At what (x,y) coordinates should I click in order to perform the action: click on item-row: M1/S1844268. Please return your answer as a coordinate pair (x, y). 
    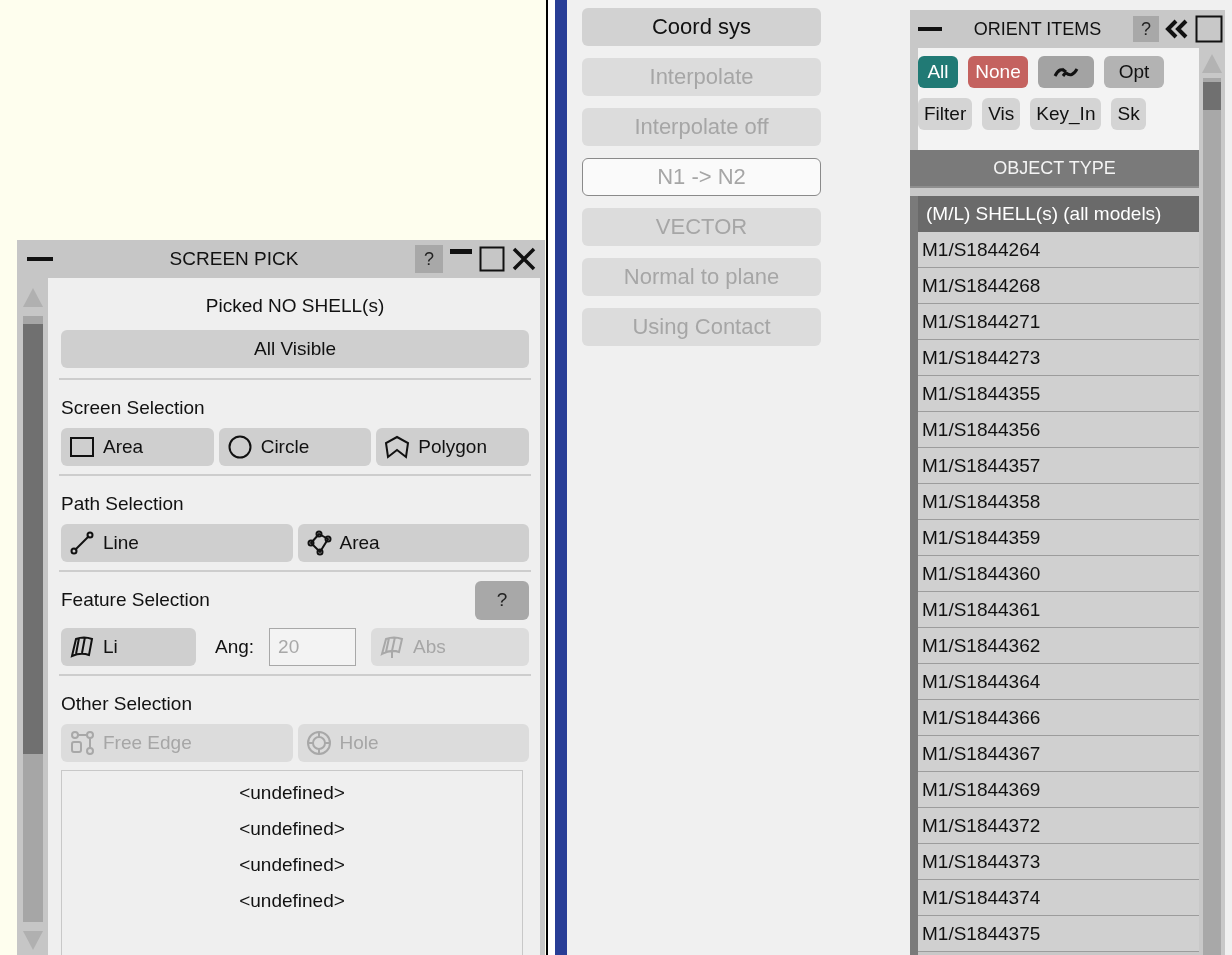
    Looking at the image, I should click on (1058, 286).